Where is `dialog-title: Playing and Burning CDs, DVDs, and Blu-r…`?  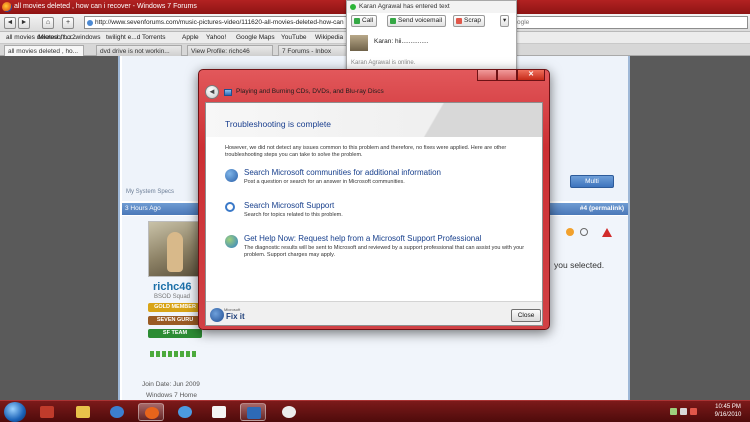 dialog-title: Playing and Burning CDs, DVDs, and Blu-r… is located at coordinates (310, 91).